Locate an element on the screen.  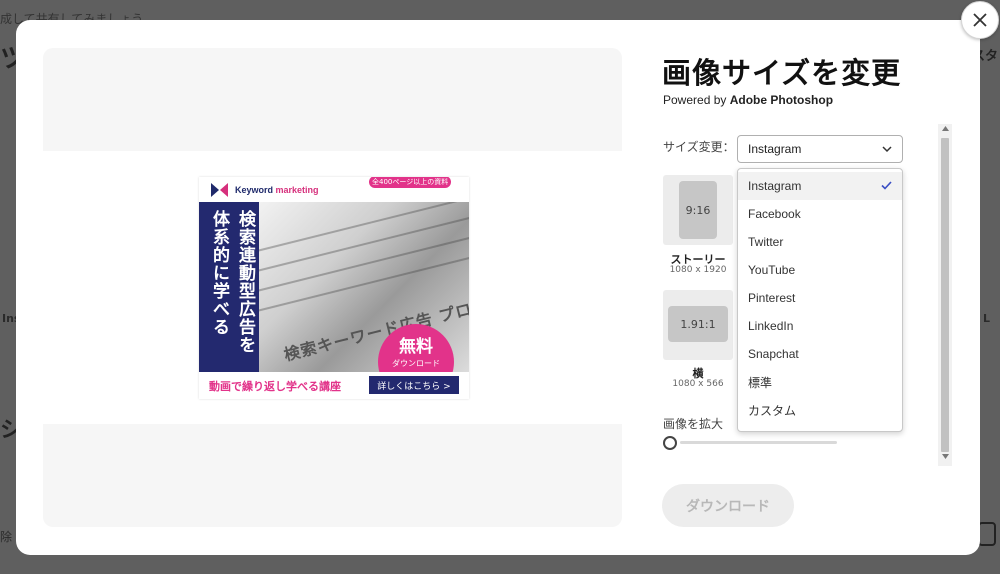
panel-scrollbar is located at coordinates (945, 295).